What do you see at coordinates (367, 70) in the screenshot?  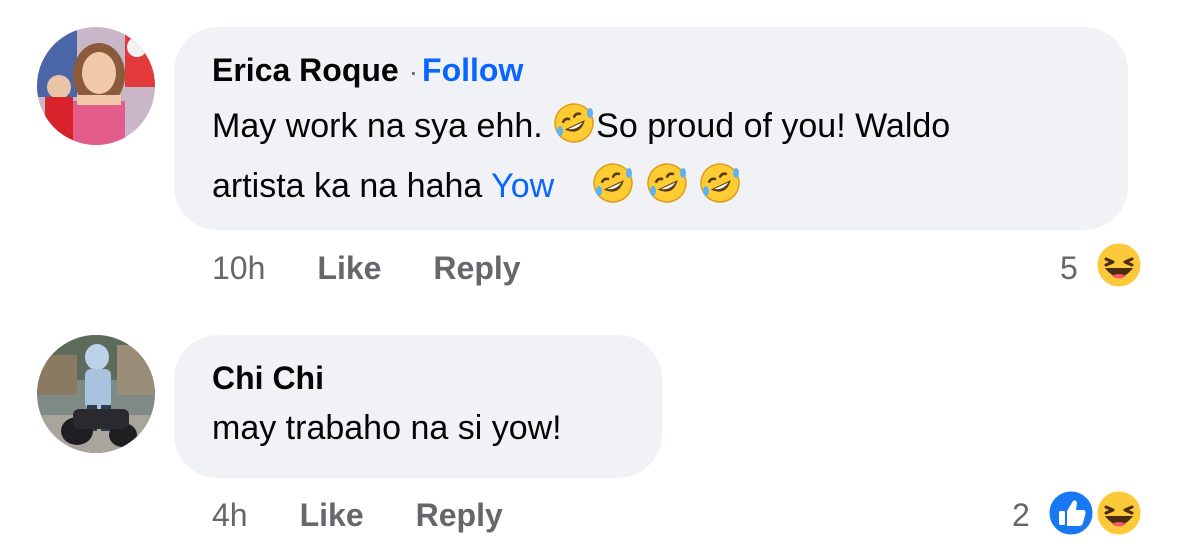 I see `author-name: Erica Roque · Follow` at bounding box center [367, 70].